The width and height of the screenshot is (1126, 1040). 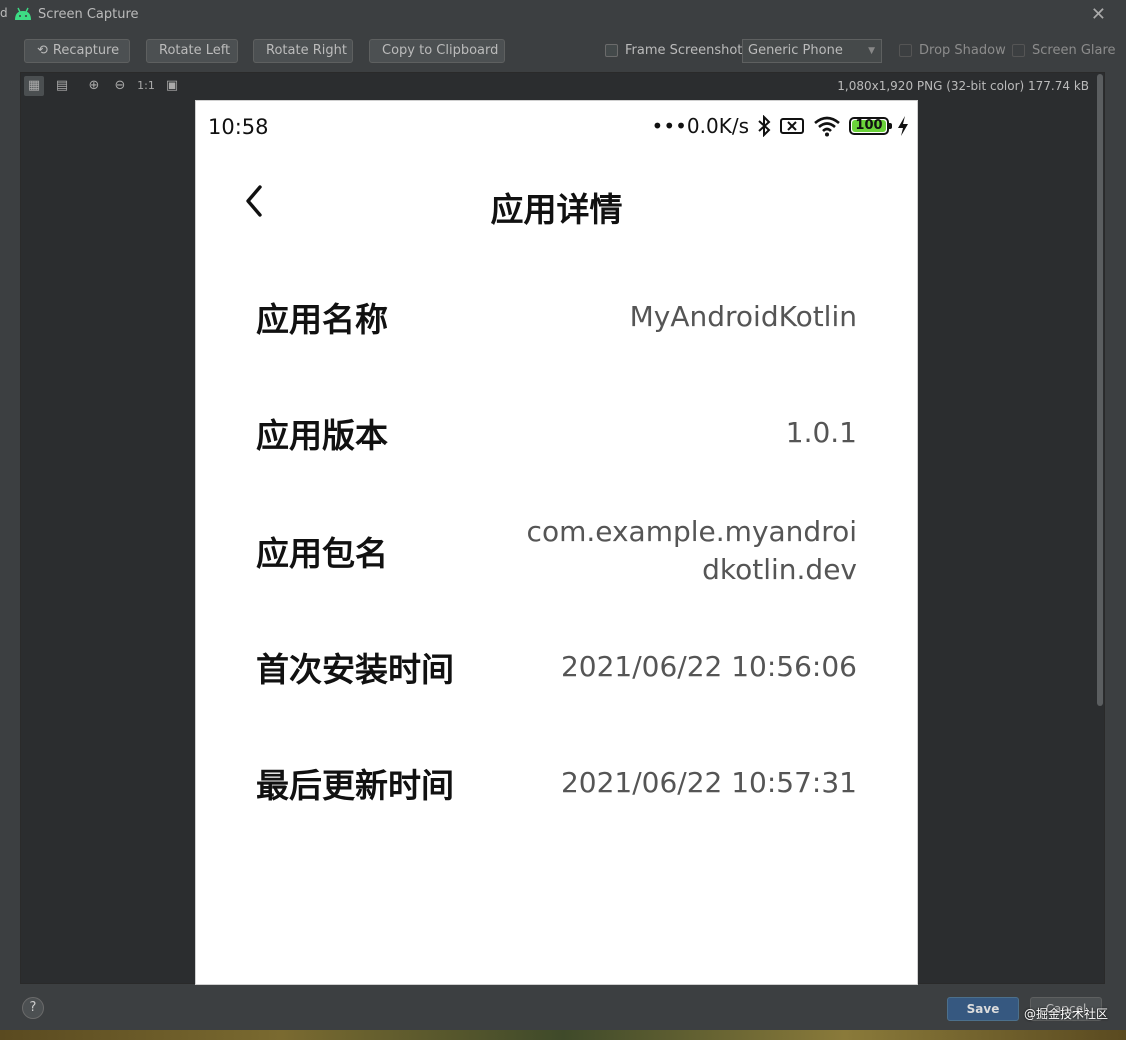 I want to click on status-icons: •••0.0K/s 100, so click(x=780, y=126).